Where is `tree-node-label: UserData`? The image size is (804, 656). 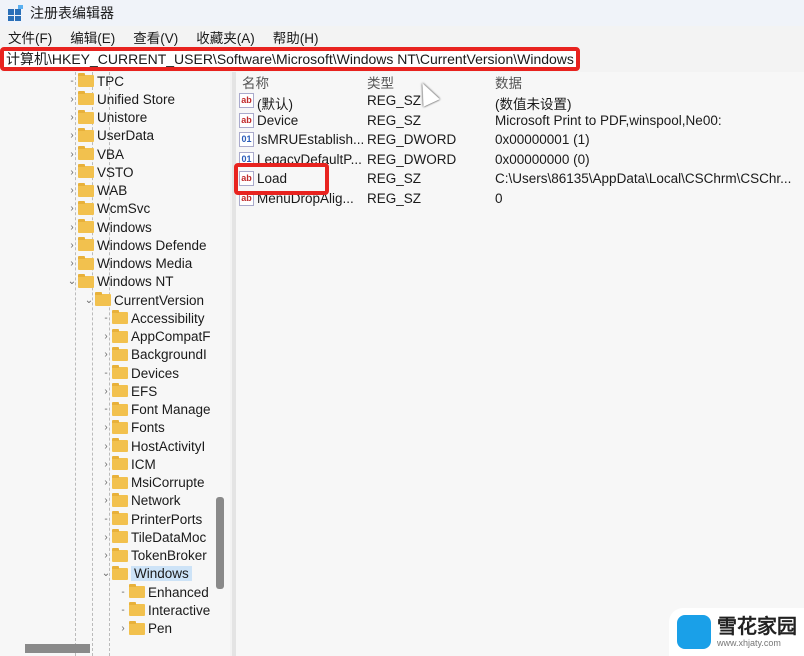
tree-node-label: UserData is located at coordinates (126, 136).